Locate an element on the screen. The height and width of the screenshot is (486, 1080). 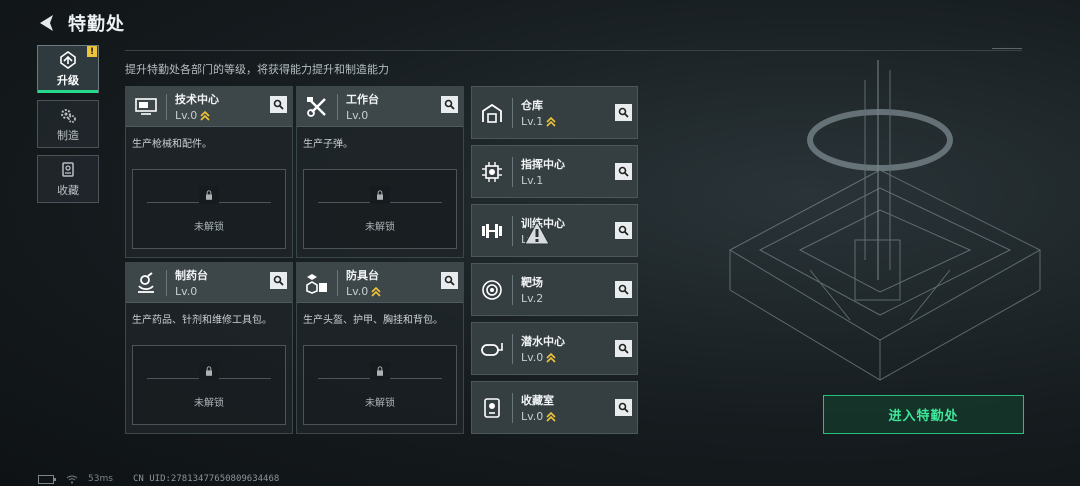
side-nav: ! 升级 制造 收藏 is located at coordinates (68, 127).